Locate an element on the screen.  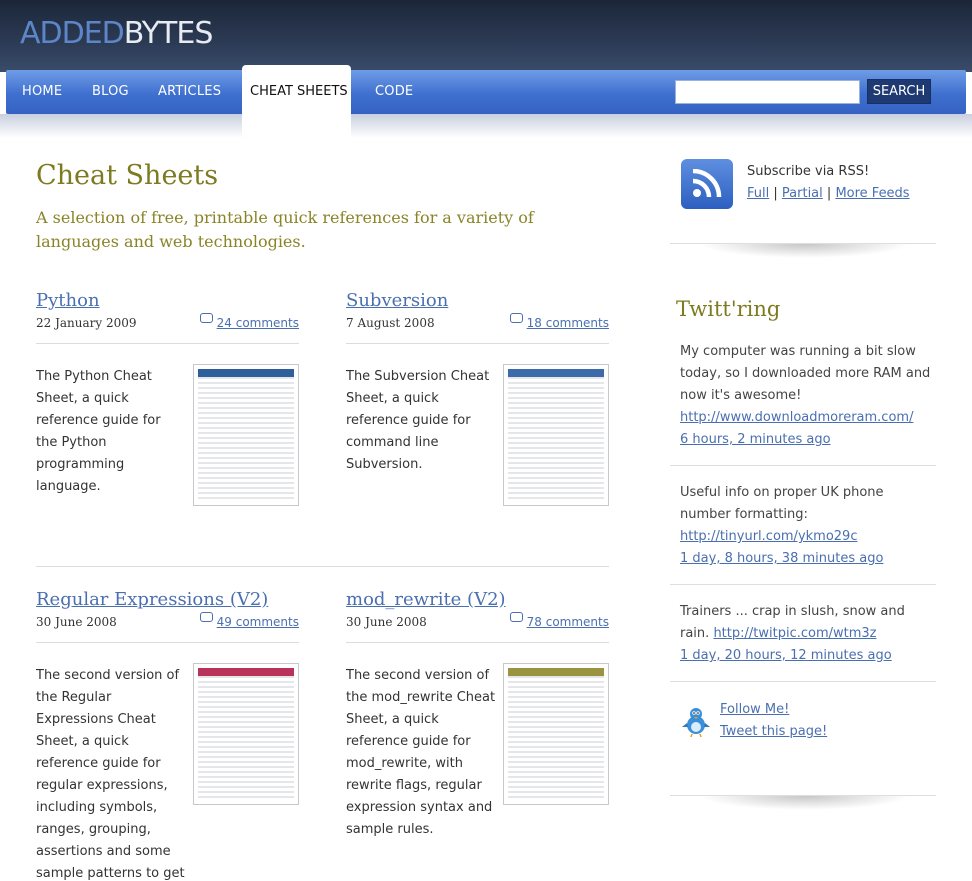
site-logo: ADDEDBYTES is located at coordinates (117, 34).